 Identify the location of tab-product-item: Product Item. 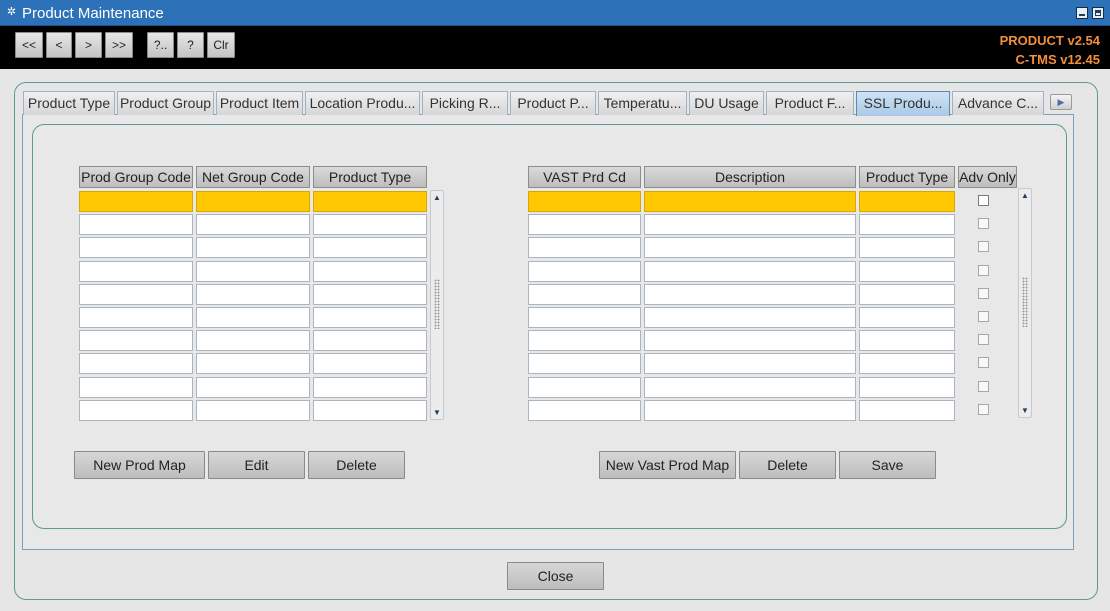
(259, 103).